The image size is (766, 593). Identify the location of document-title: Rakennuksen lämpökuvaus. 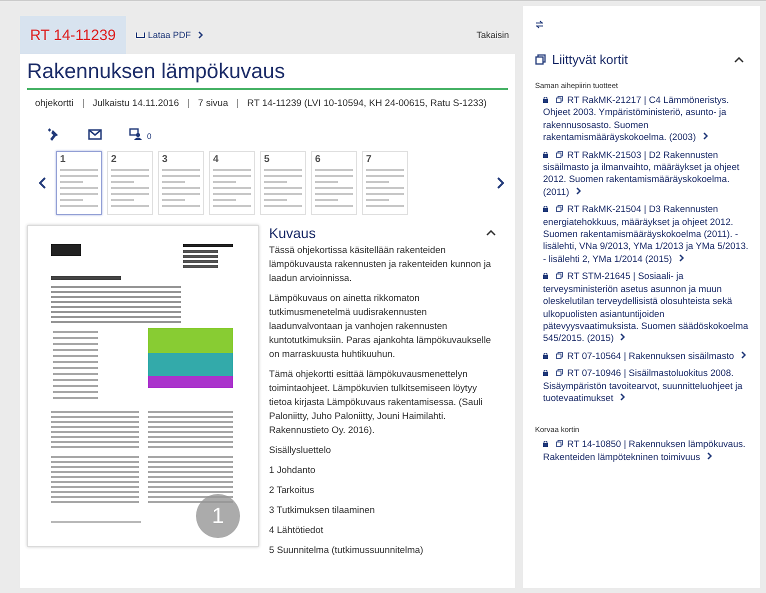
(267, 75).